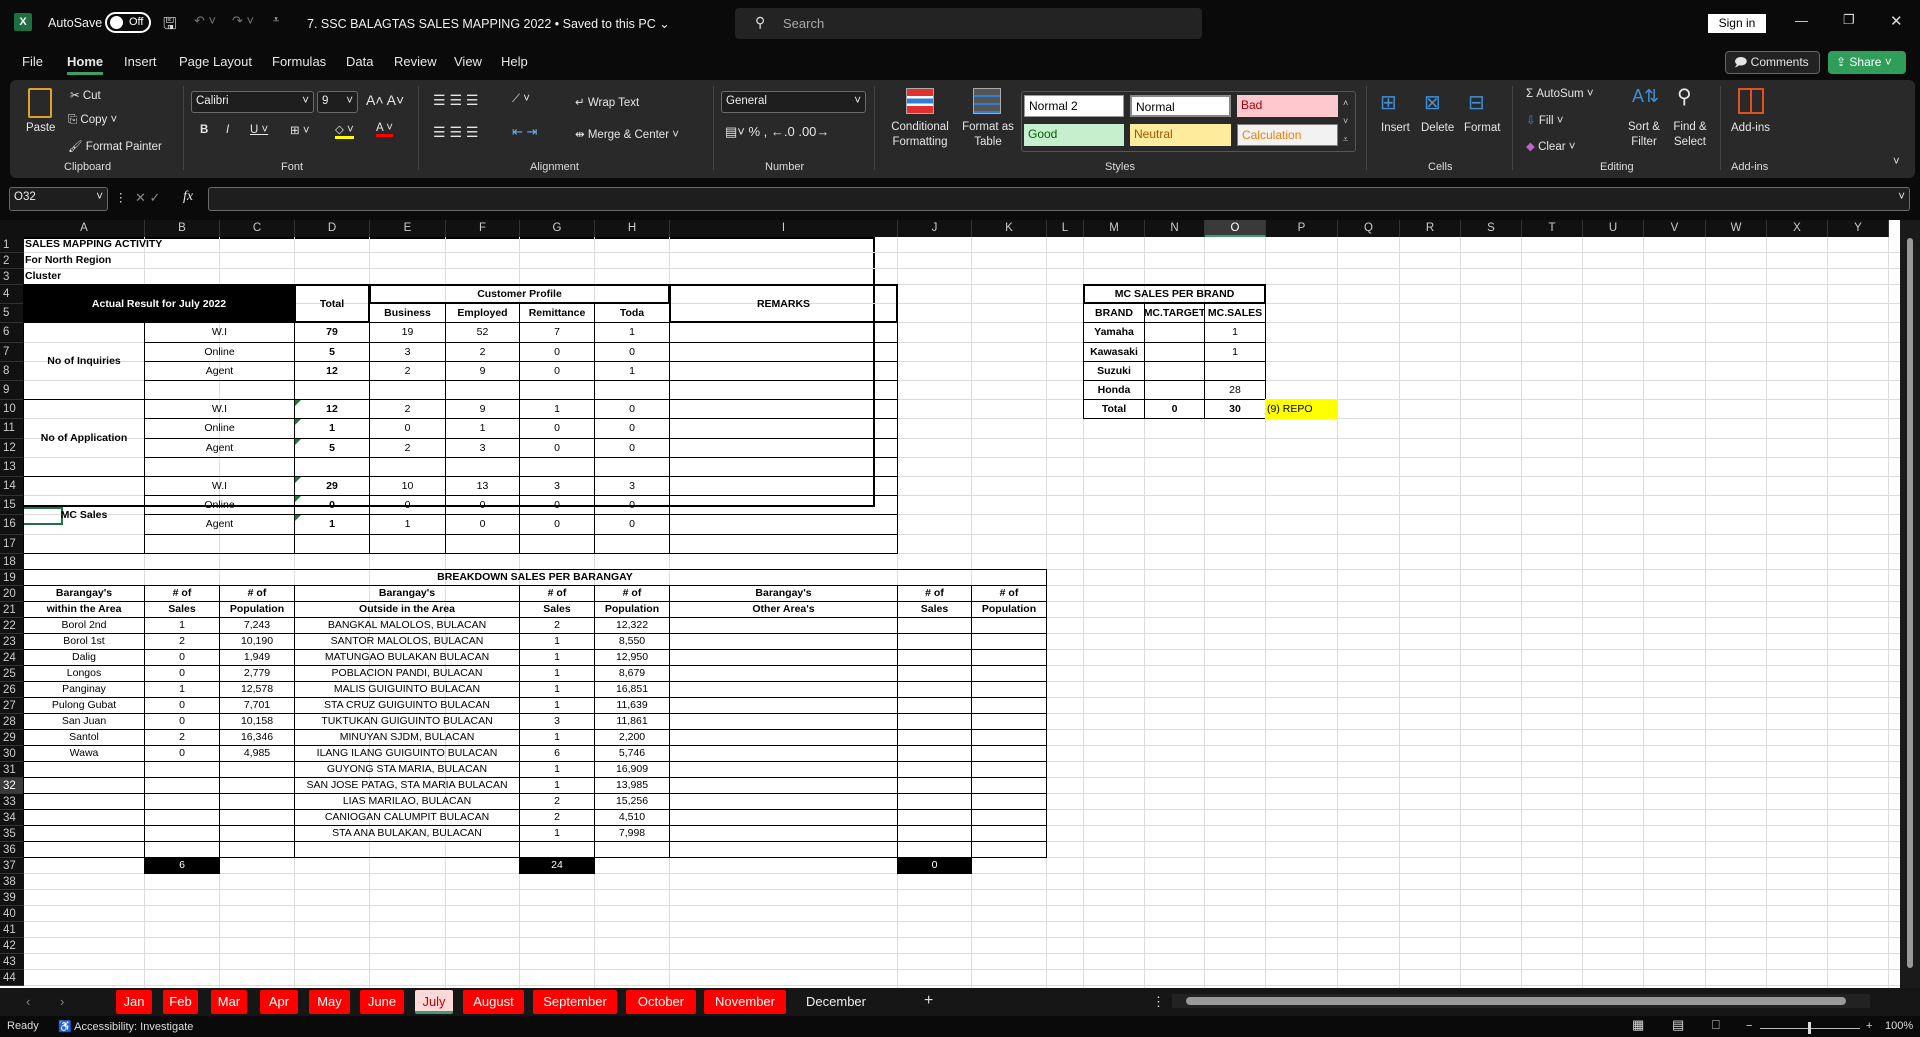 This screenshot has width=1920, height=1037. What do you see at coordinates (32, 61) in the screenshot?
I see `tab-file: File` at bounding box center [32, 61].